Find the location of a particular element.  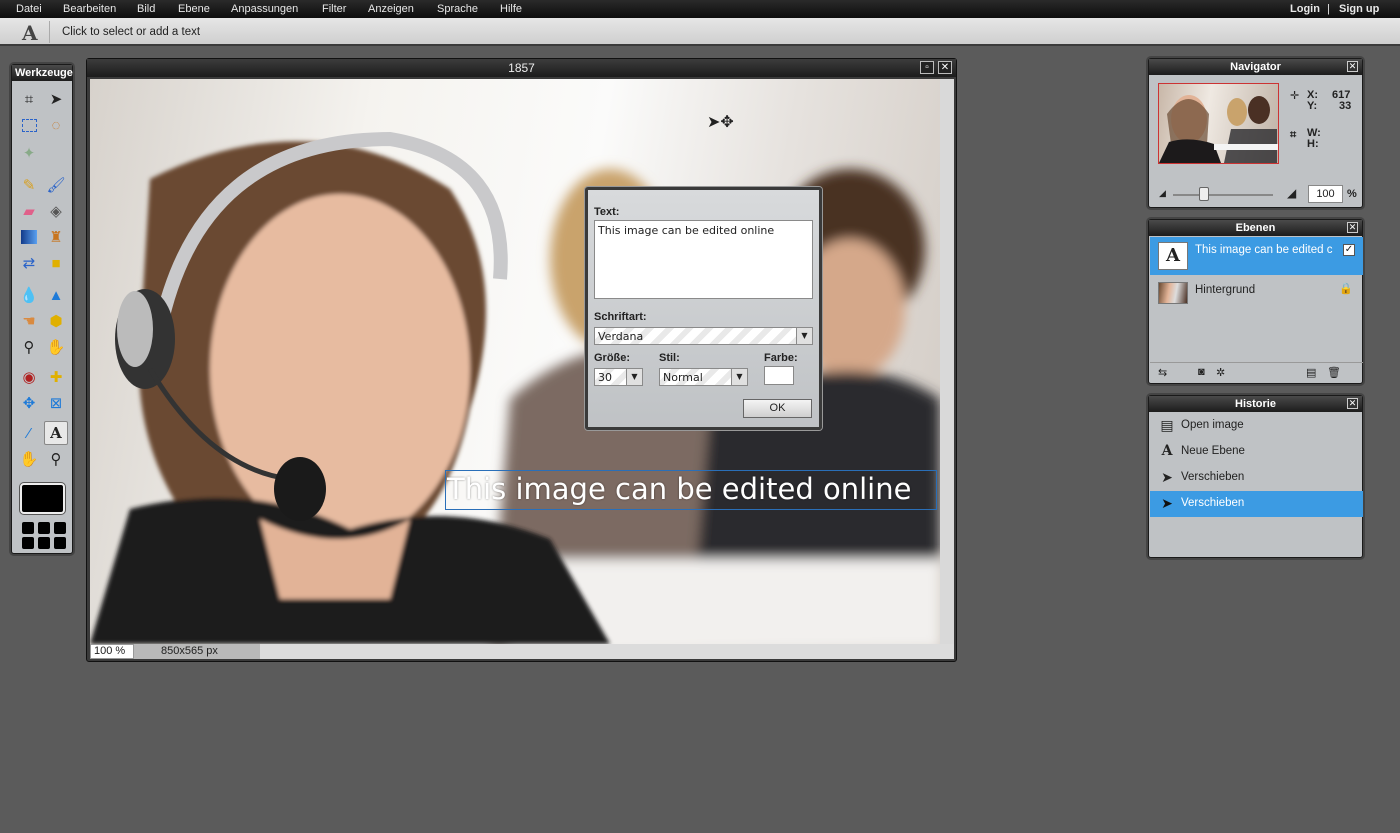

pinch-icon: ⊠ is located at coordinates (56, 403).